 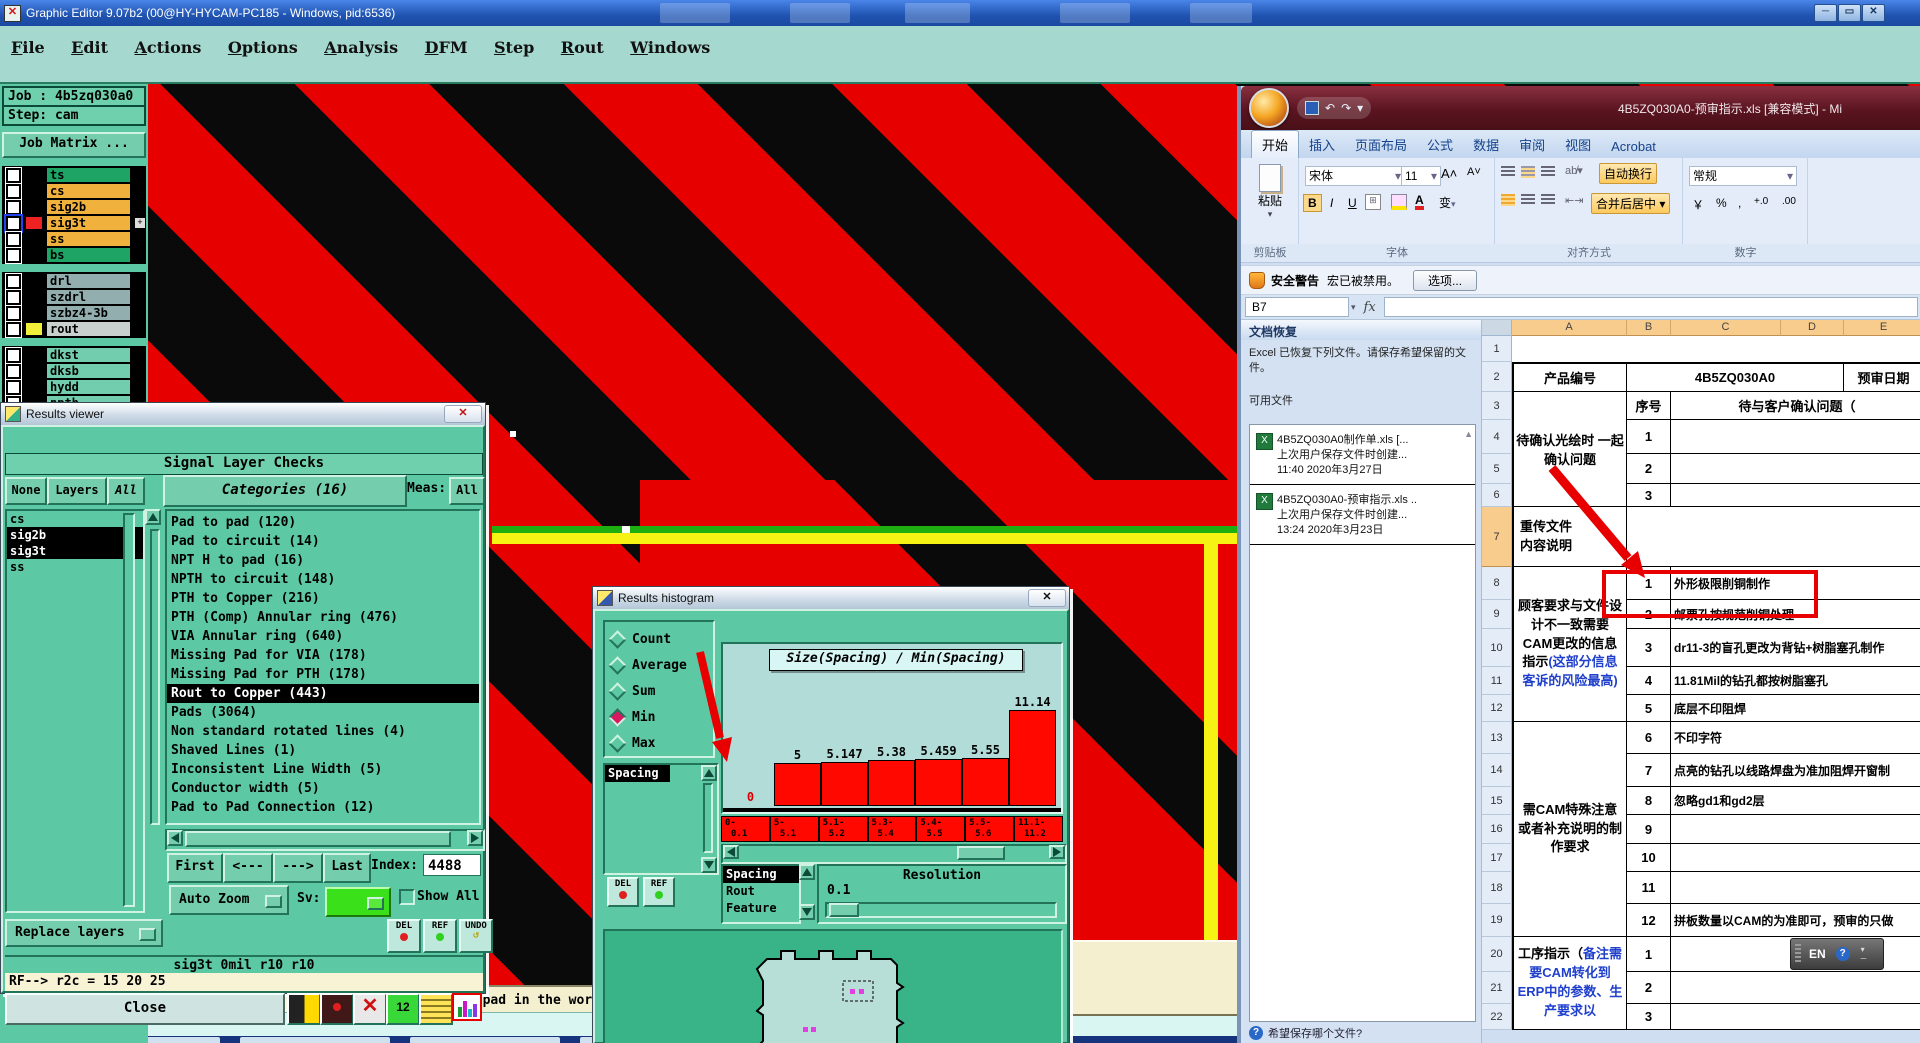 I want to click on layer-name: sig3t, so click(x=88, y=223).